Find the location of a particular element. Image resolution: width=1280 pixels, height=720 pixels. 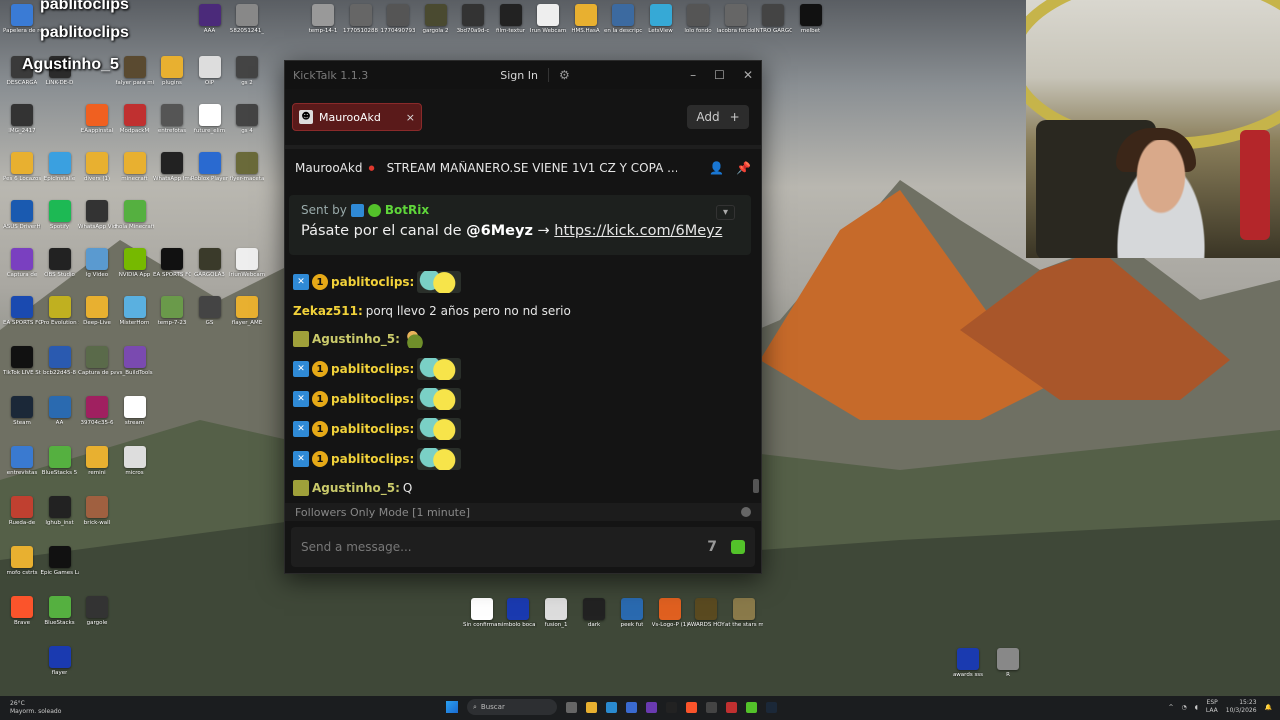

desktop-icon: AA is located at coordinates (60, 411).